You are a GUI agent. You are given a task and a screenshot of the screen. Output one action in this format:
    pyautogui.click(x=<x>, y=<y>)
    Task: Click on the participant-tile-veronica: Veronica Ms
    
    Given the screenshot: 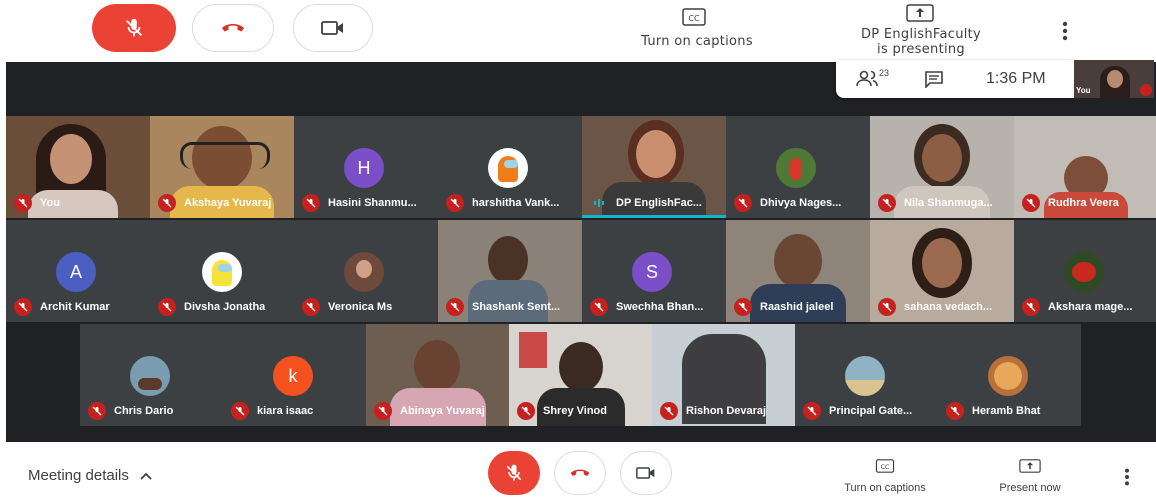 What is the action you would take?
    pyautogui.click(x=366, y=271)
    